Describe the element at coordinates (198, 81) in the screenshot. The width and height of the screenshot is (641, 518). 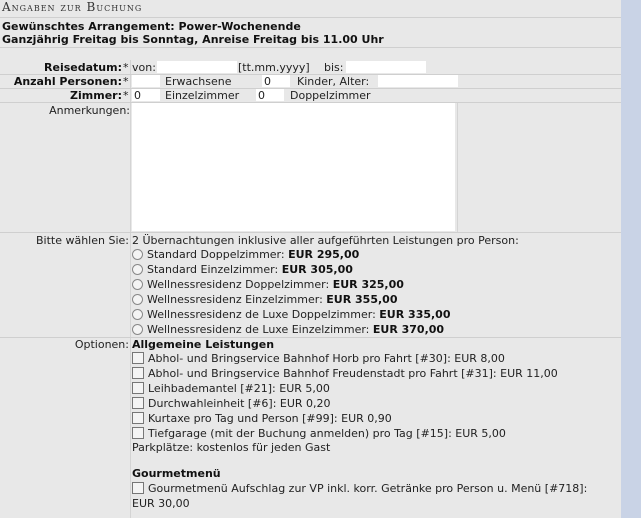
I see `erwachsene-label: Erwachsene` at that location.